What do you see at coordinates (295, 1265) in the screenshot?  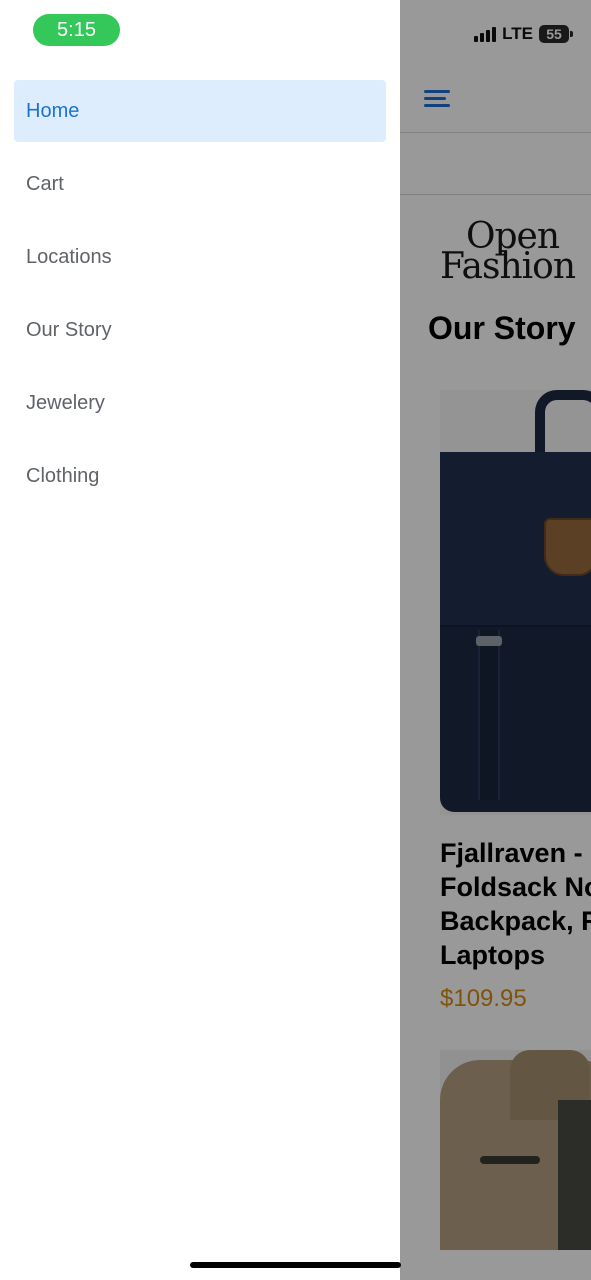 I see `home-indicator` at bounding box center [295, 1265].